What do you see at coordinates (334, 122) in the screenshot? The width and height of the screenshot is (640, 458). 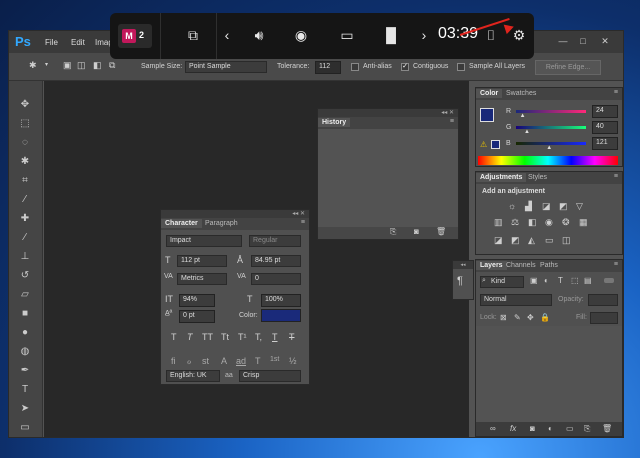 I see `tab-history: History` at bounding box center [334, 122].